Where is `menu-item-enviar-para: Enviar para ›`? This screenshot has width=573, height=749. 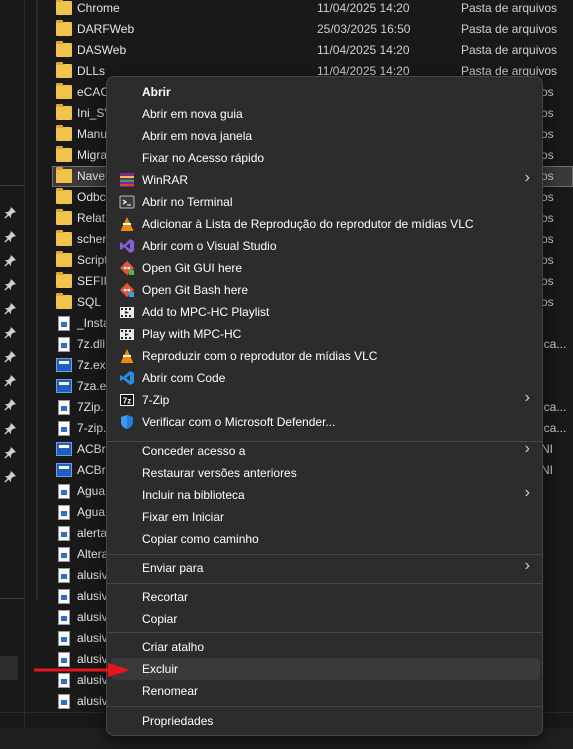 menu-item-enviar-para: Enviar para › is located at coordinates (325, 568).